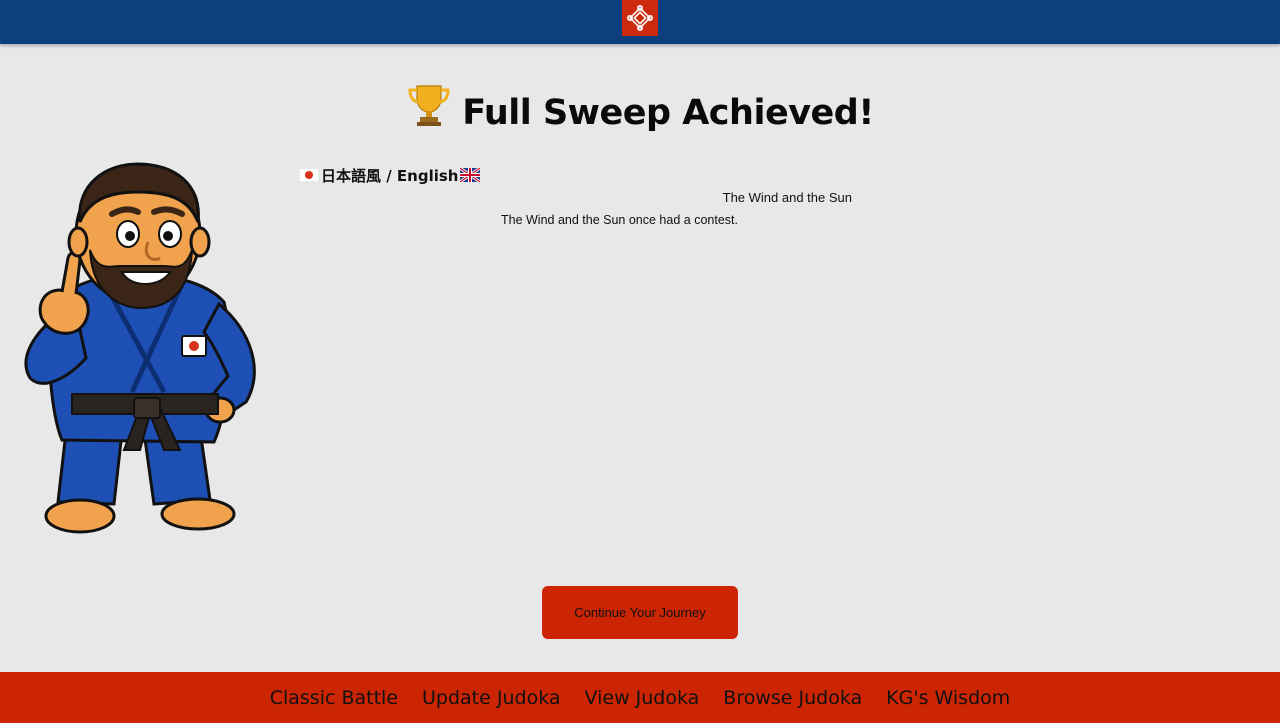  Describe the element at coordinates (309, 175) in the screenshot. I see `japan-flag-icon` at that location.